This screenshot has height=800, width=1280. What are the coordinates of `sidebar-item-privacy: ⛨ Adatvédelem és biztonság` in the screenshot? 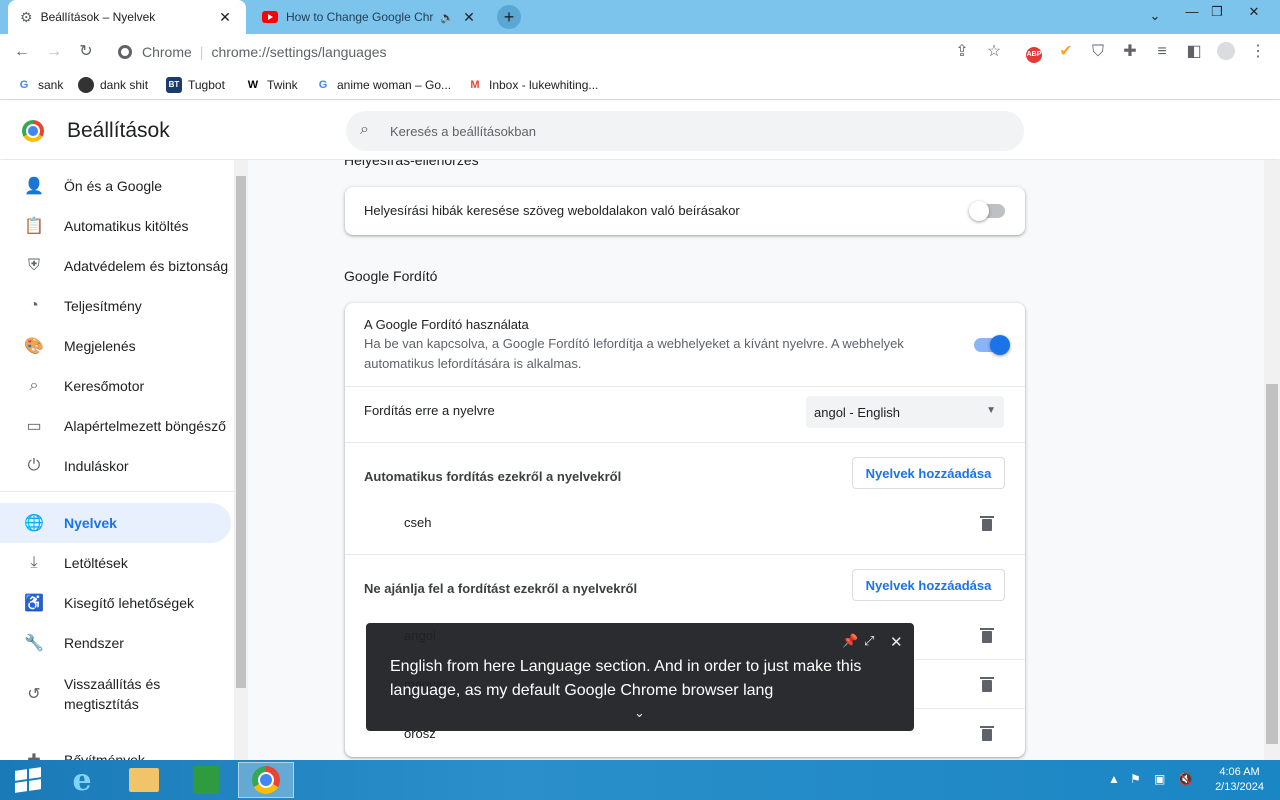 It's located at (115, 266).